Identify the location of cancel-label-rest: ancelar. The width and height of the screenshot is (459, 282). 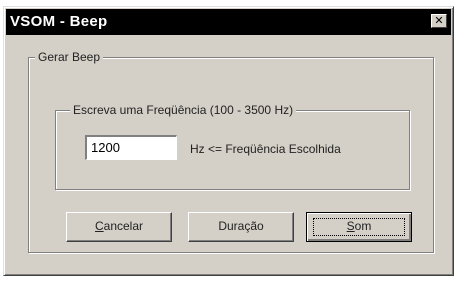
(123, 226).